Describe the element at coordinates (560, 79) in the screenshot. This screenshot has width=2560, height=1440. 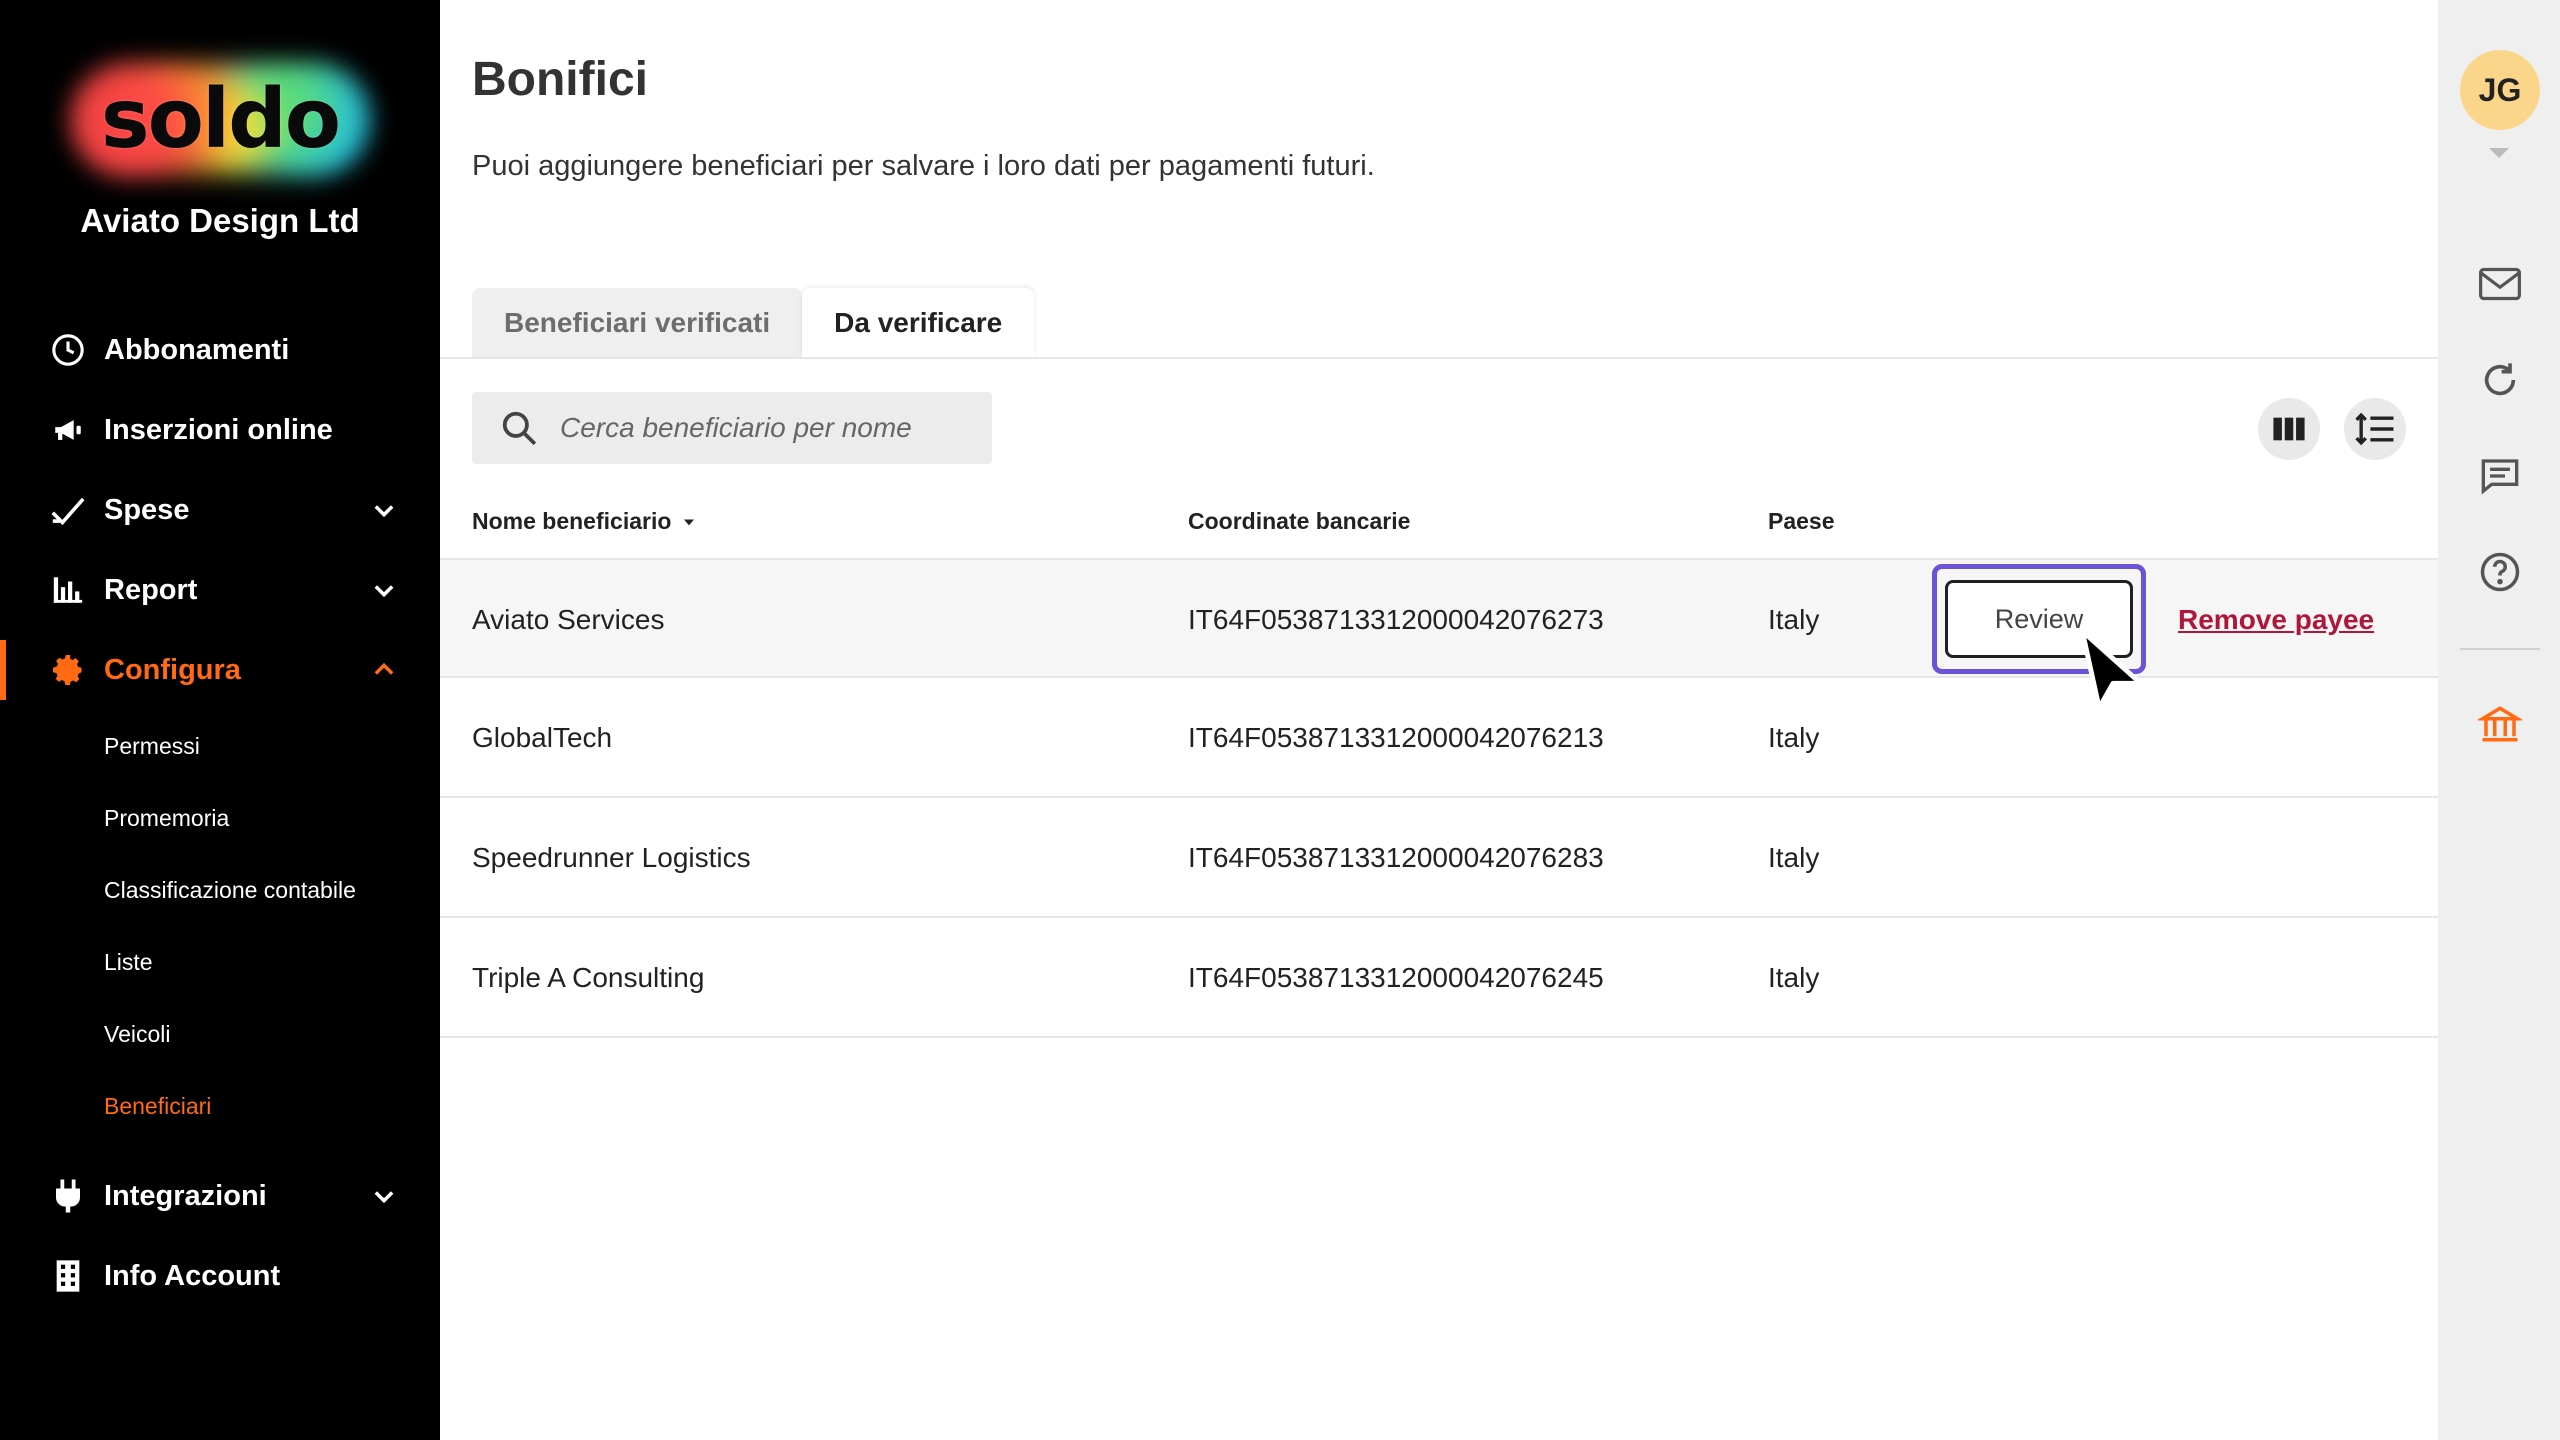
I see `page-title: Bonifici` at that location.